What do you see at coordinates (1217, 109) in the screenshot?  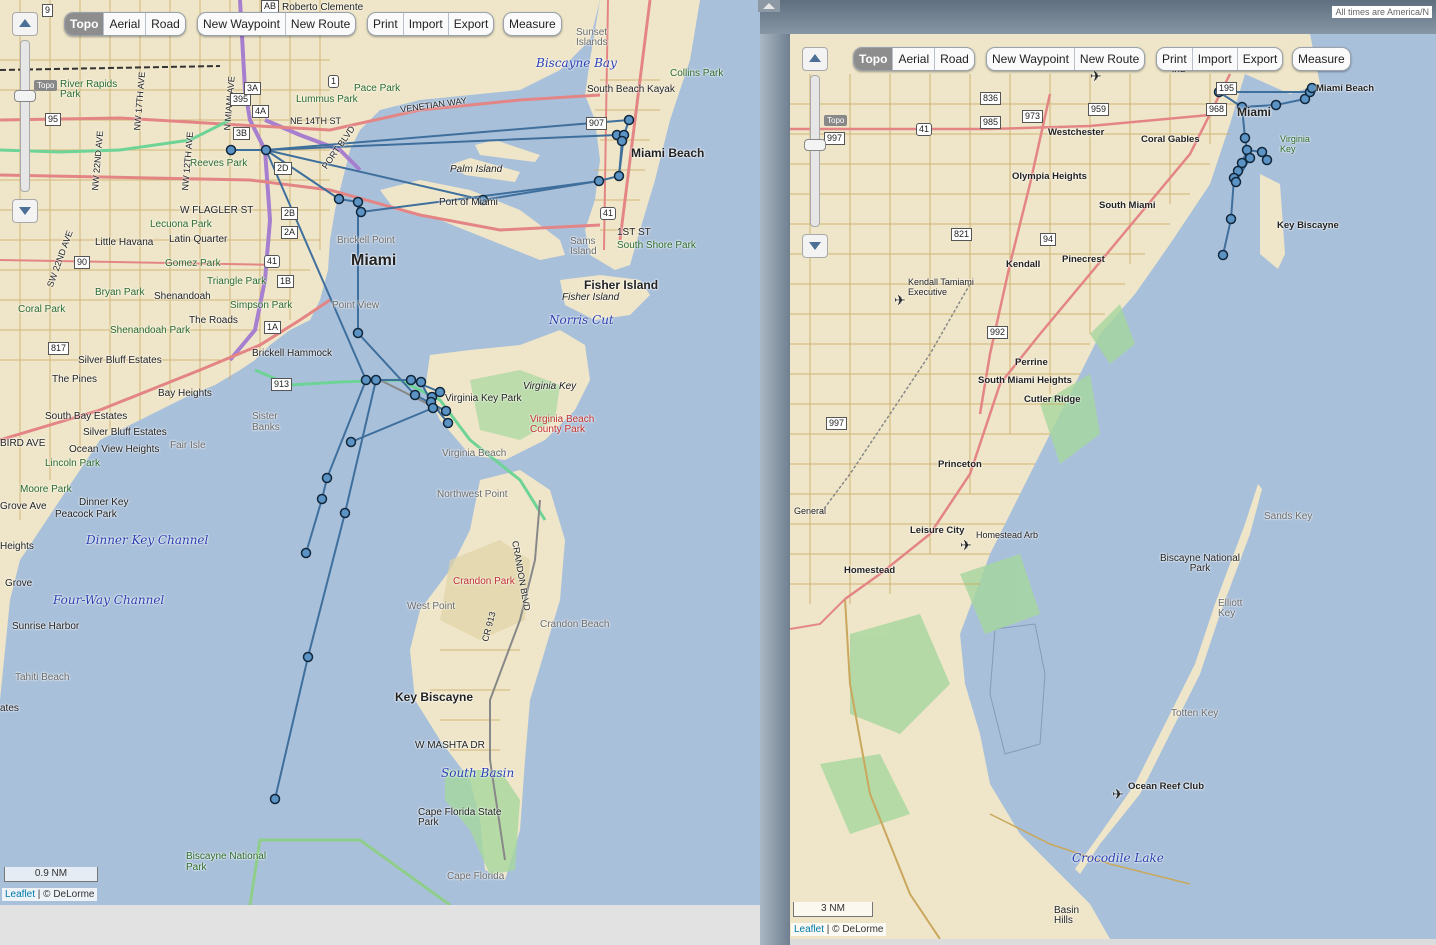 I see `shield-r-968: 968` at bounding box center [1217, 109].